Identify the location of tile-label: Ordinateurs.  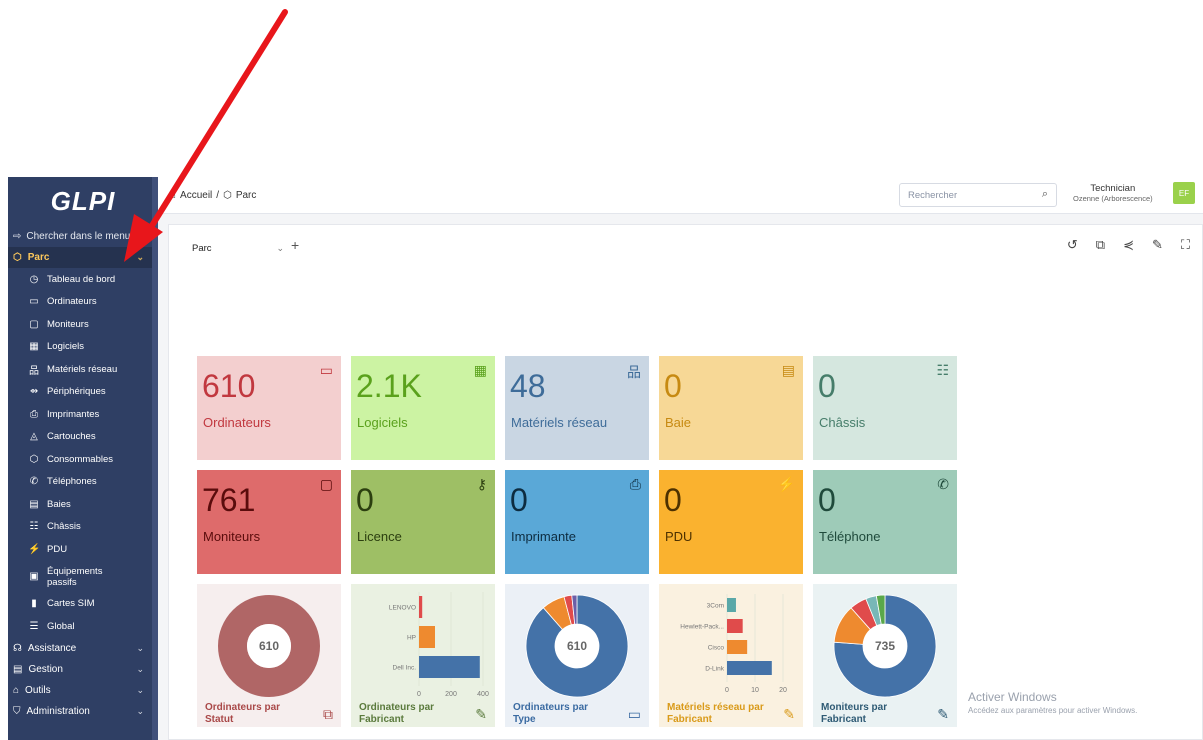
(237, 422).